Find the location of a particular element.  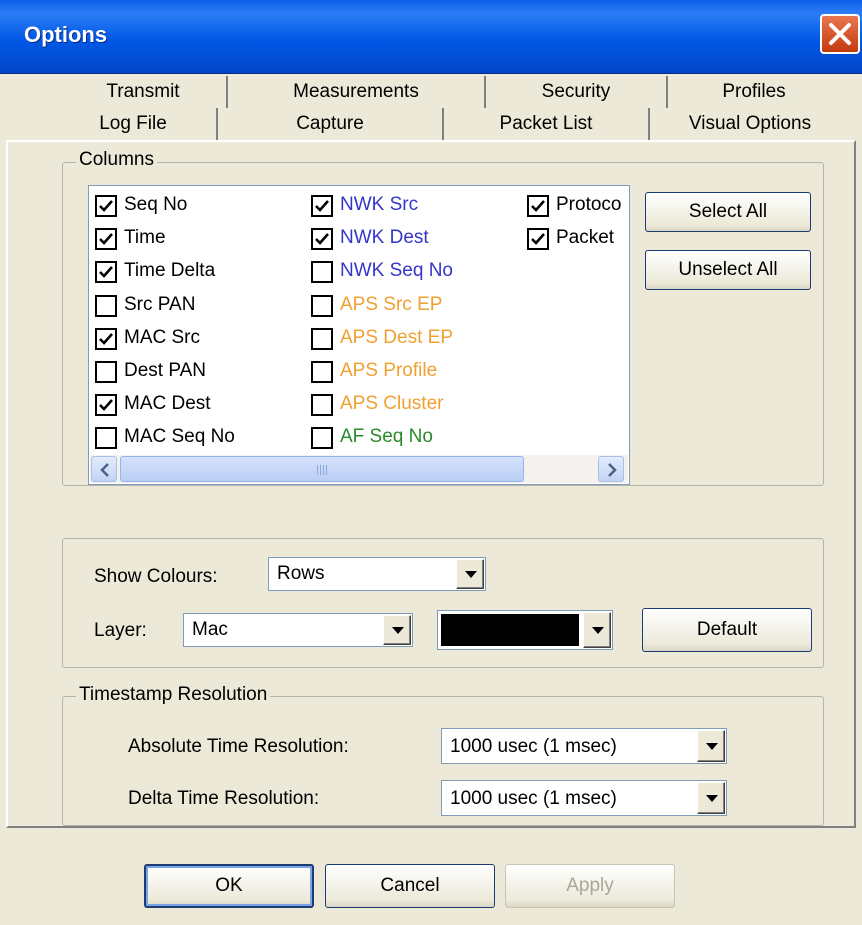

delta-time-select: 1000 usec (1 msec) is located at coordinates (584, 798).